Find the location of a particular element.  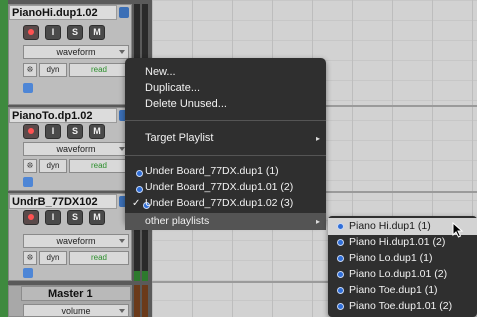

submenu-item: Piano Toe.dup1 (1) is located at coordinates (393, 290).